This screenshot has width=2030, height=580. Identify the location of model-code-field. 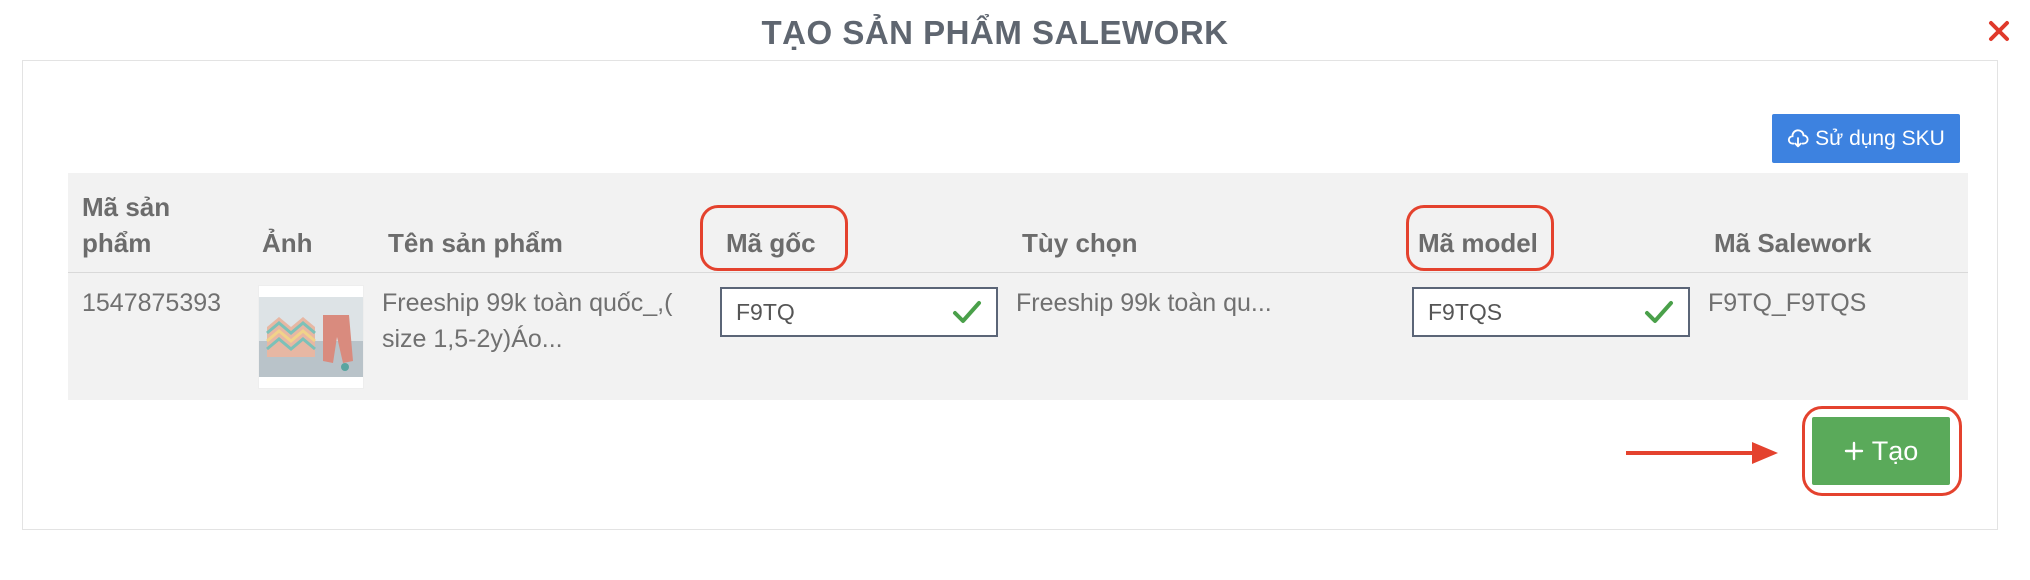
(1551, 312).